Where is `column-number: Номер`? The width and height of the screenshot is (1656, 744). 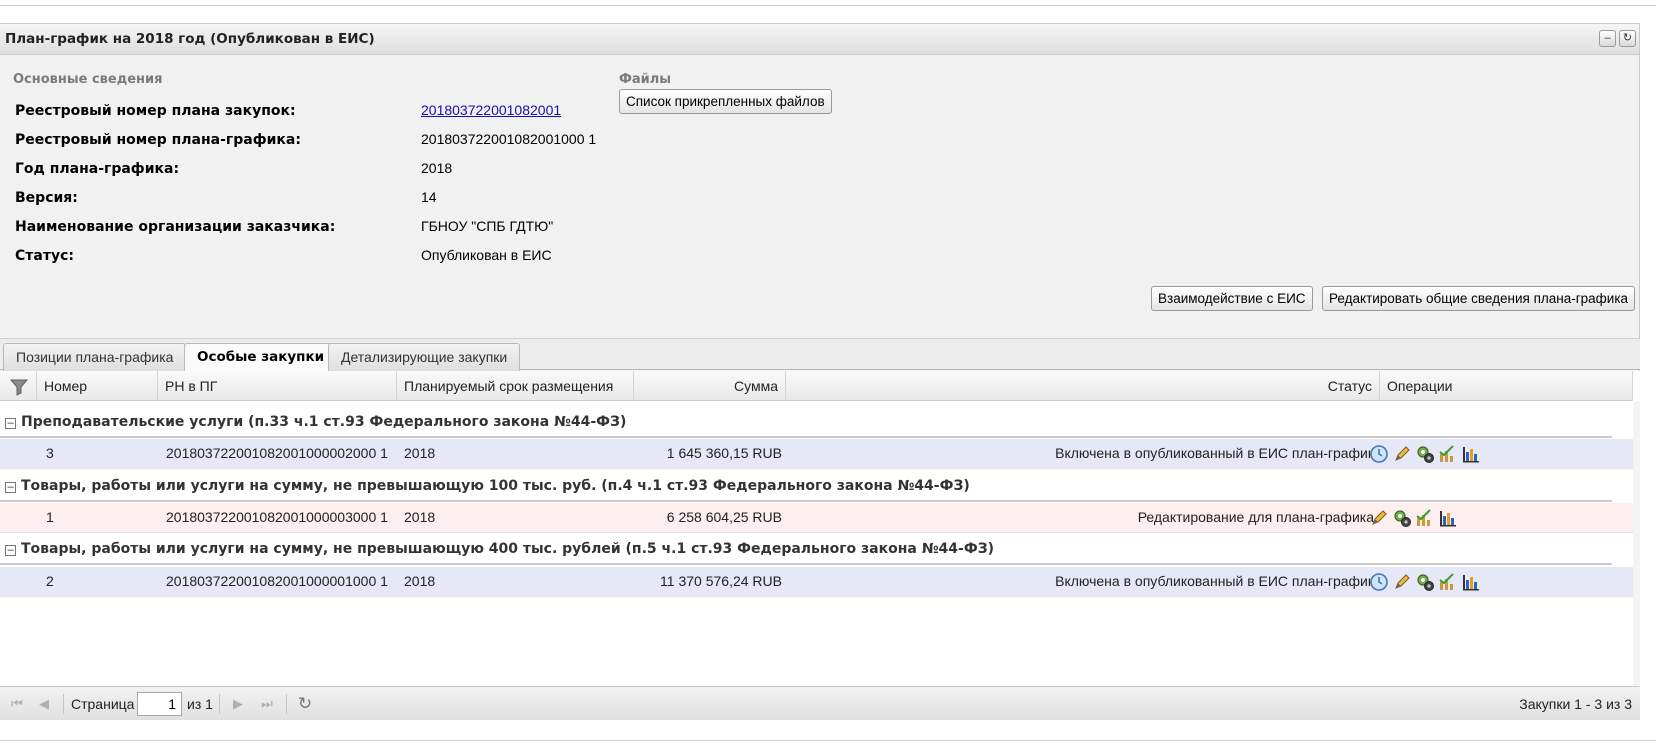 column-number: Номер is located at coordinates (97, 386).